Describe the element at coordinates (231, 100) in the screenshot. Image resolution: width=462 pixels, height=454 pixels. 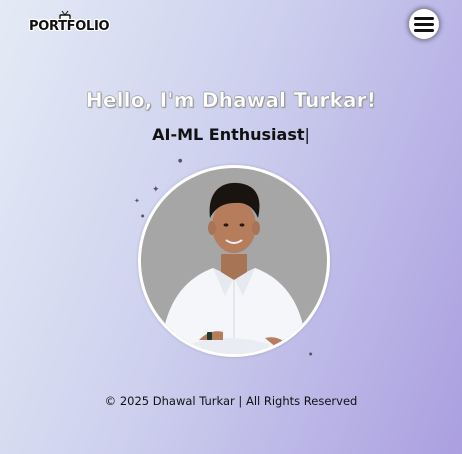
I see `hero-greeting: Hello, I'm Dhawal Turkar!` at that location.